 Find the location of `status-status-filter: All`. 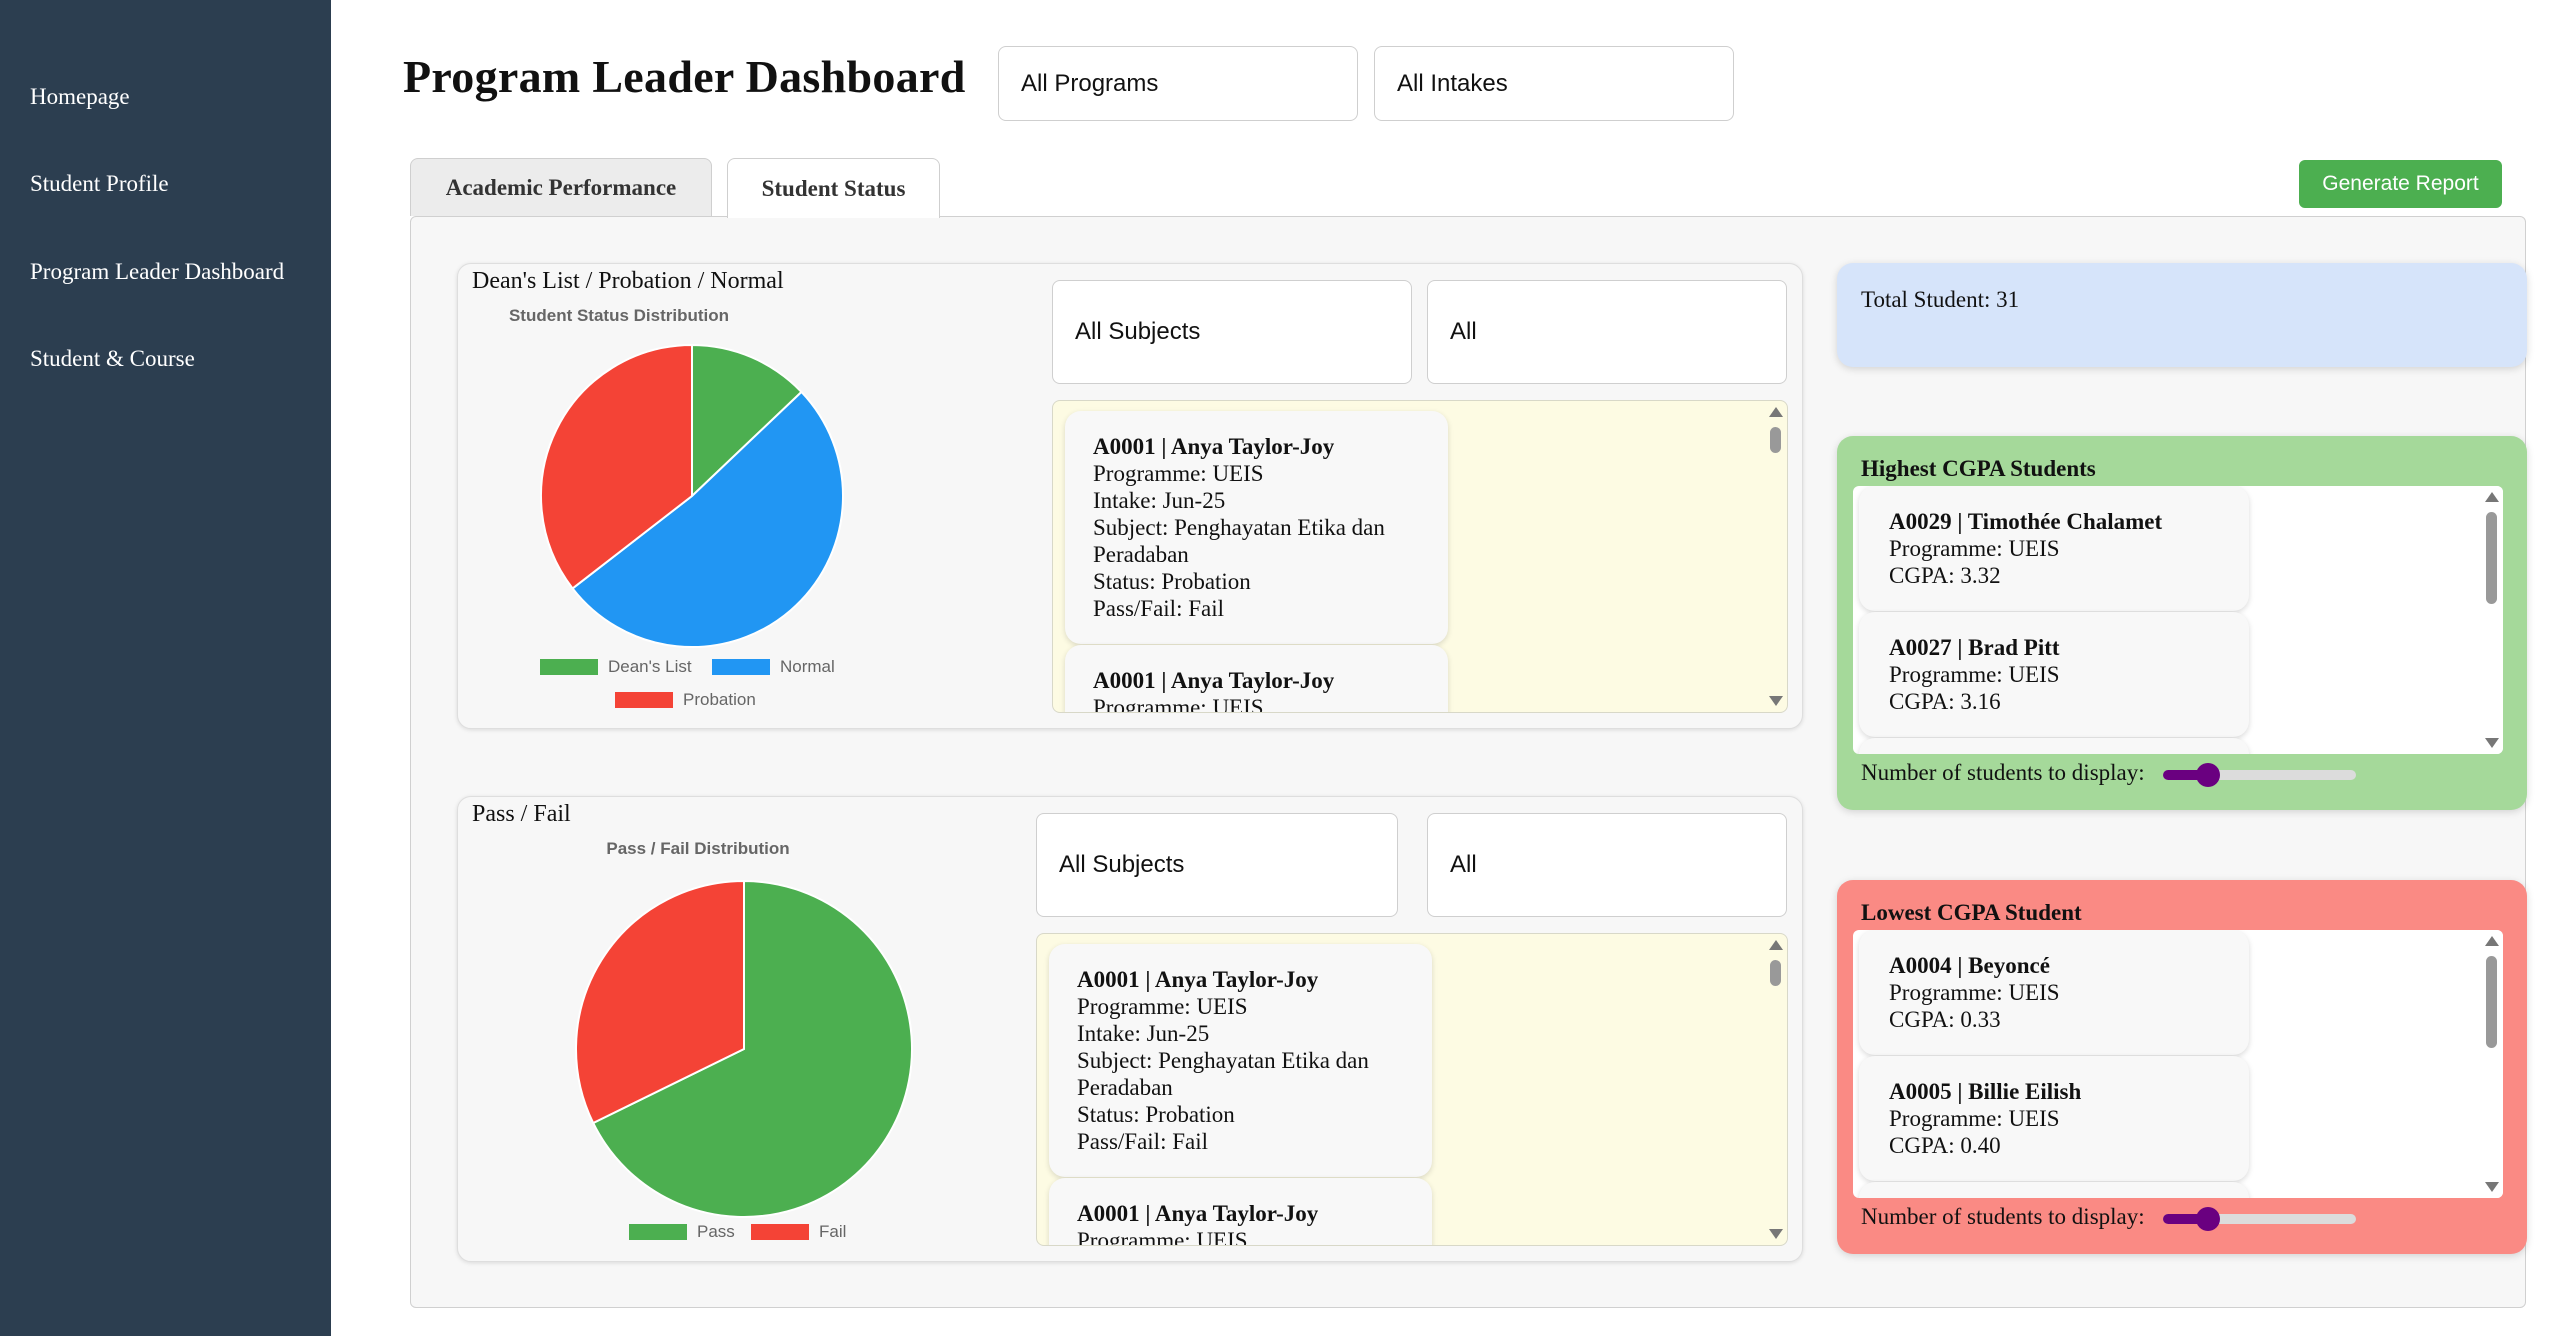

status-status-filter: All is located at coordinates (1607, 332).